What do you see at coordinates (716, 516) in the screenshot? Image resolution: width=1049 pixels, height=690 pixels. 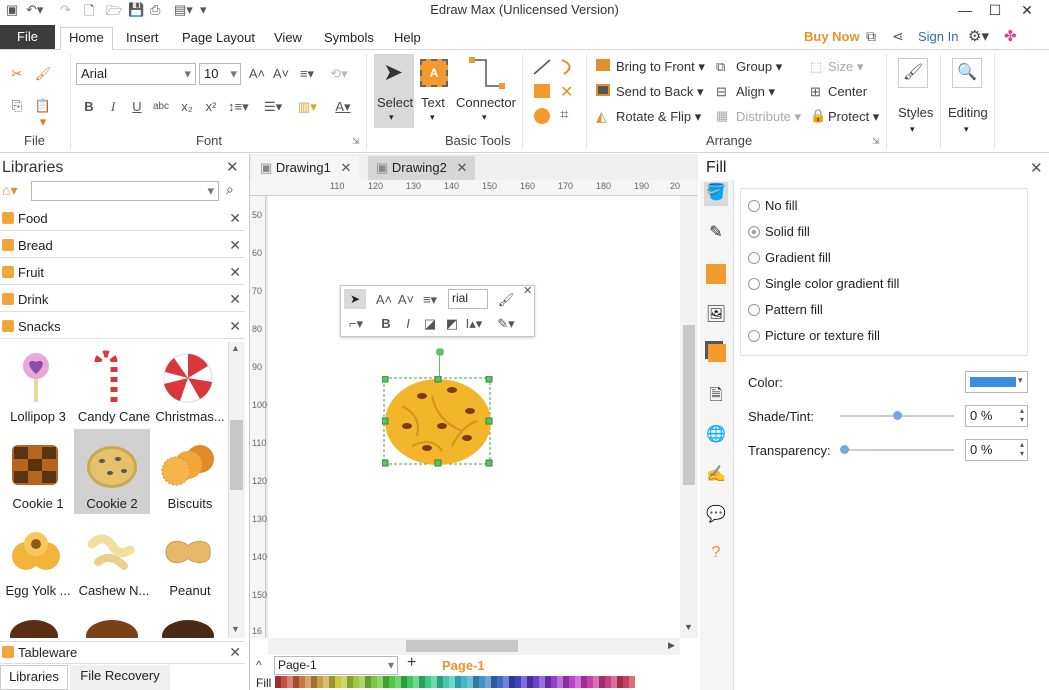 I see `comment-icon: 💬` at bounding box center [716, 516].